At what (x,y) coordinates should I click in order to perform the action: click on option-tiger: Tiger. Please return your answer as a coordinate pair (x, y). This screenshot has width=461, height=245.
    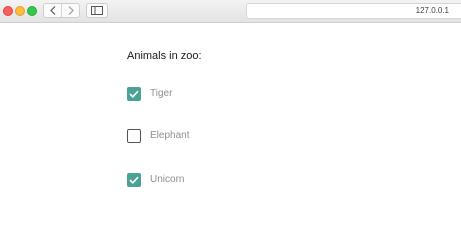
    Looking at the image, I should click on (149, 94).